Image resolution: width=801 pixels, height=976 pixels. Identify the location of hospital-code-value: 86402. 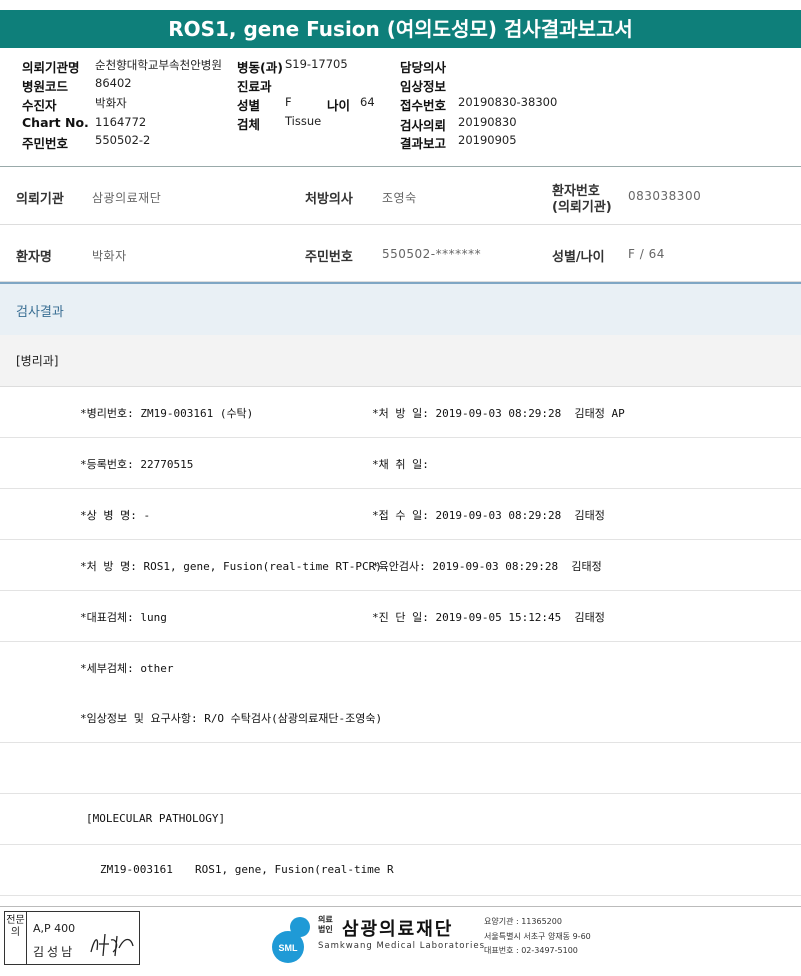
(113, 83).